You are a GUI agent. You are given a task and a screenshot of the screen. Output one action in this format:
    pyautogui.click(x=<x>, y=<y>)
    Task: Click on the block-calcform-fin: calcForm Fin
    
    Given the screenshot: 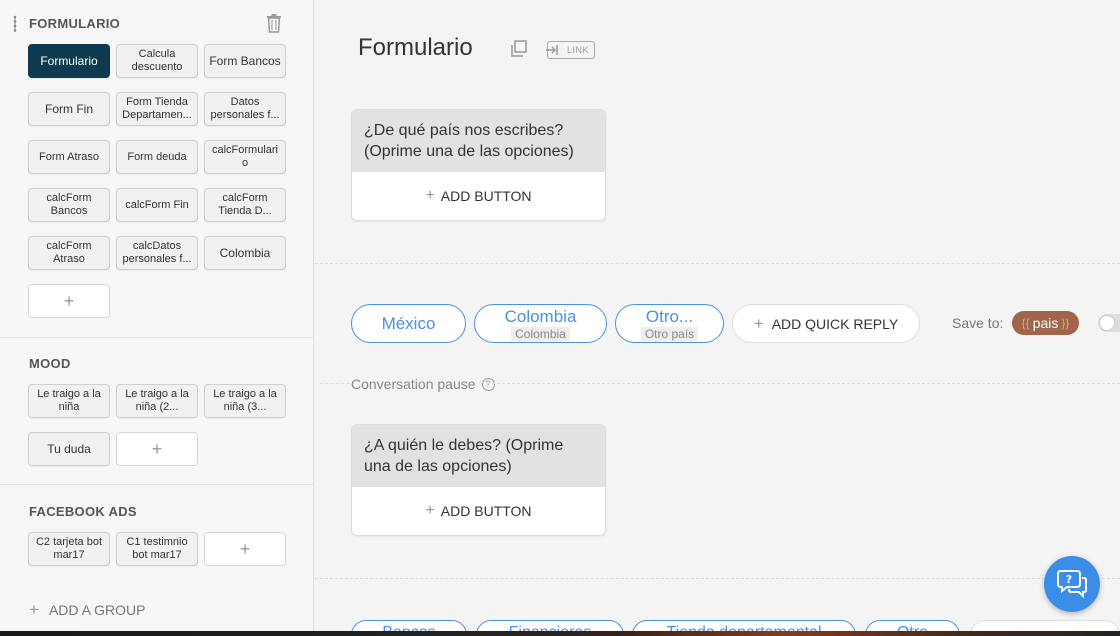 What is the action you would take?
    pyautogui.click(x=157, y=205)
    